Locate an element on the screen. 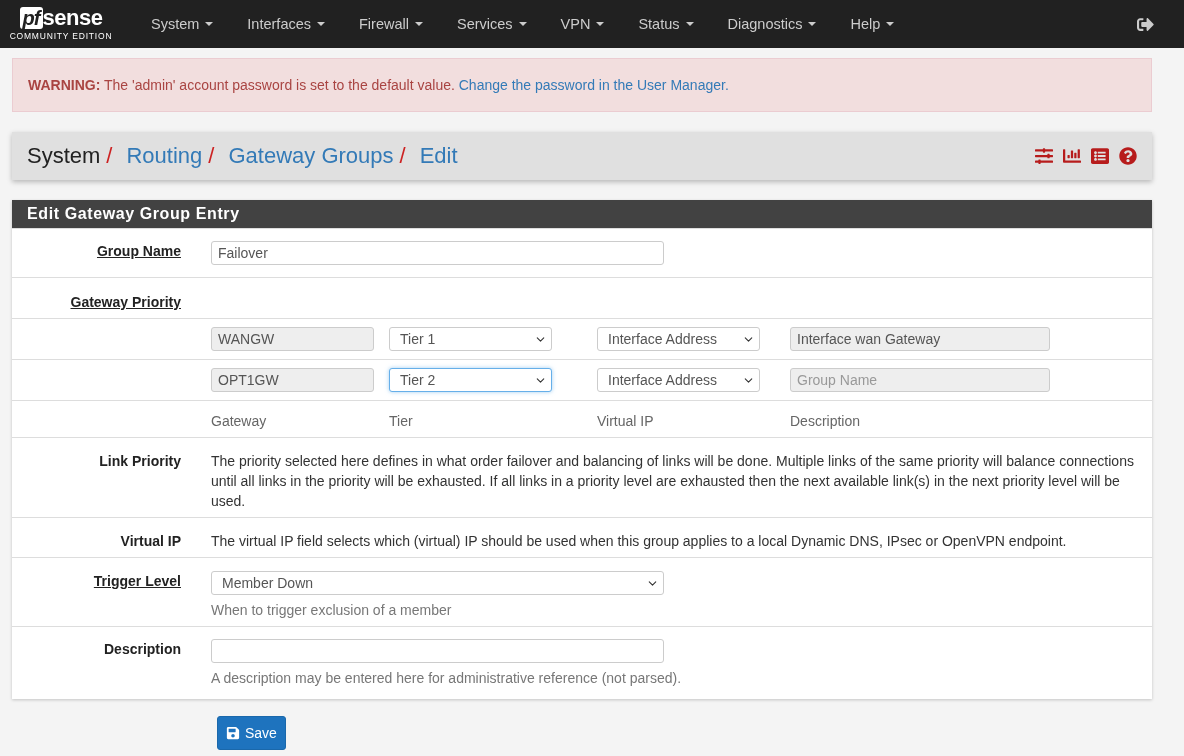 Image resolution: width=1184 pixels, height=756 pixels. save-icon is located at coordinates (233, 733).